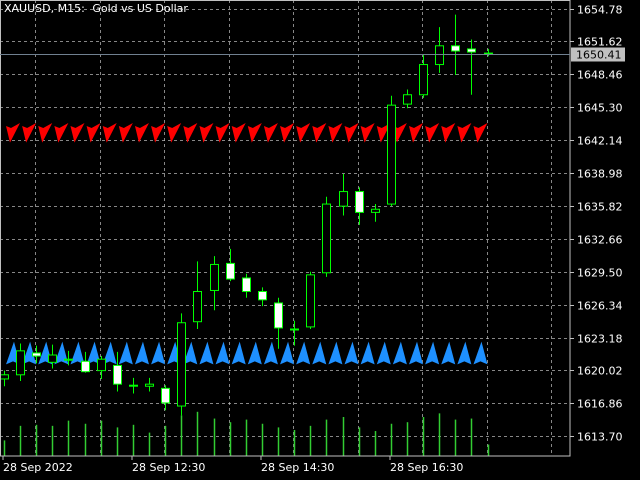 The width and height of the screenshot is (640, 480). Describe the element at coordinates (600, 108) in the screenshot. I see `y-tick-label: 1645.30` at that location.